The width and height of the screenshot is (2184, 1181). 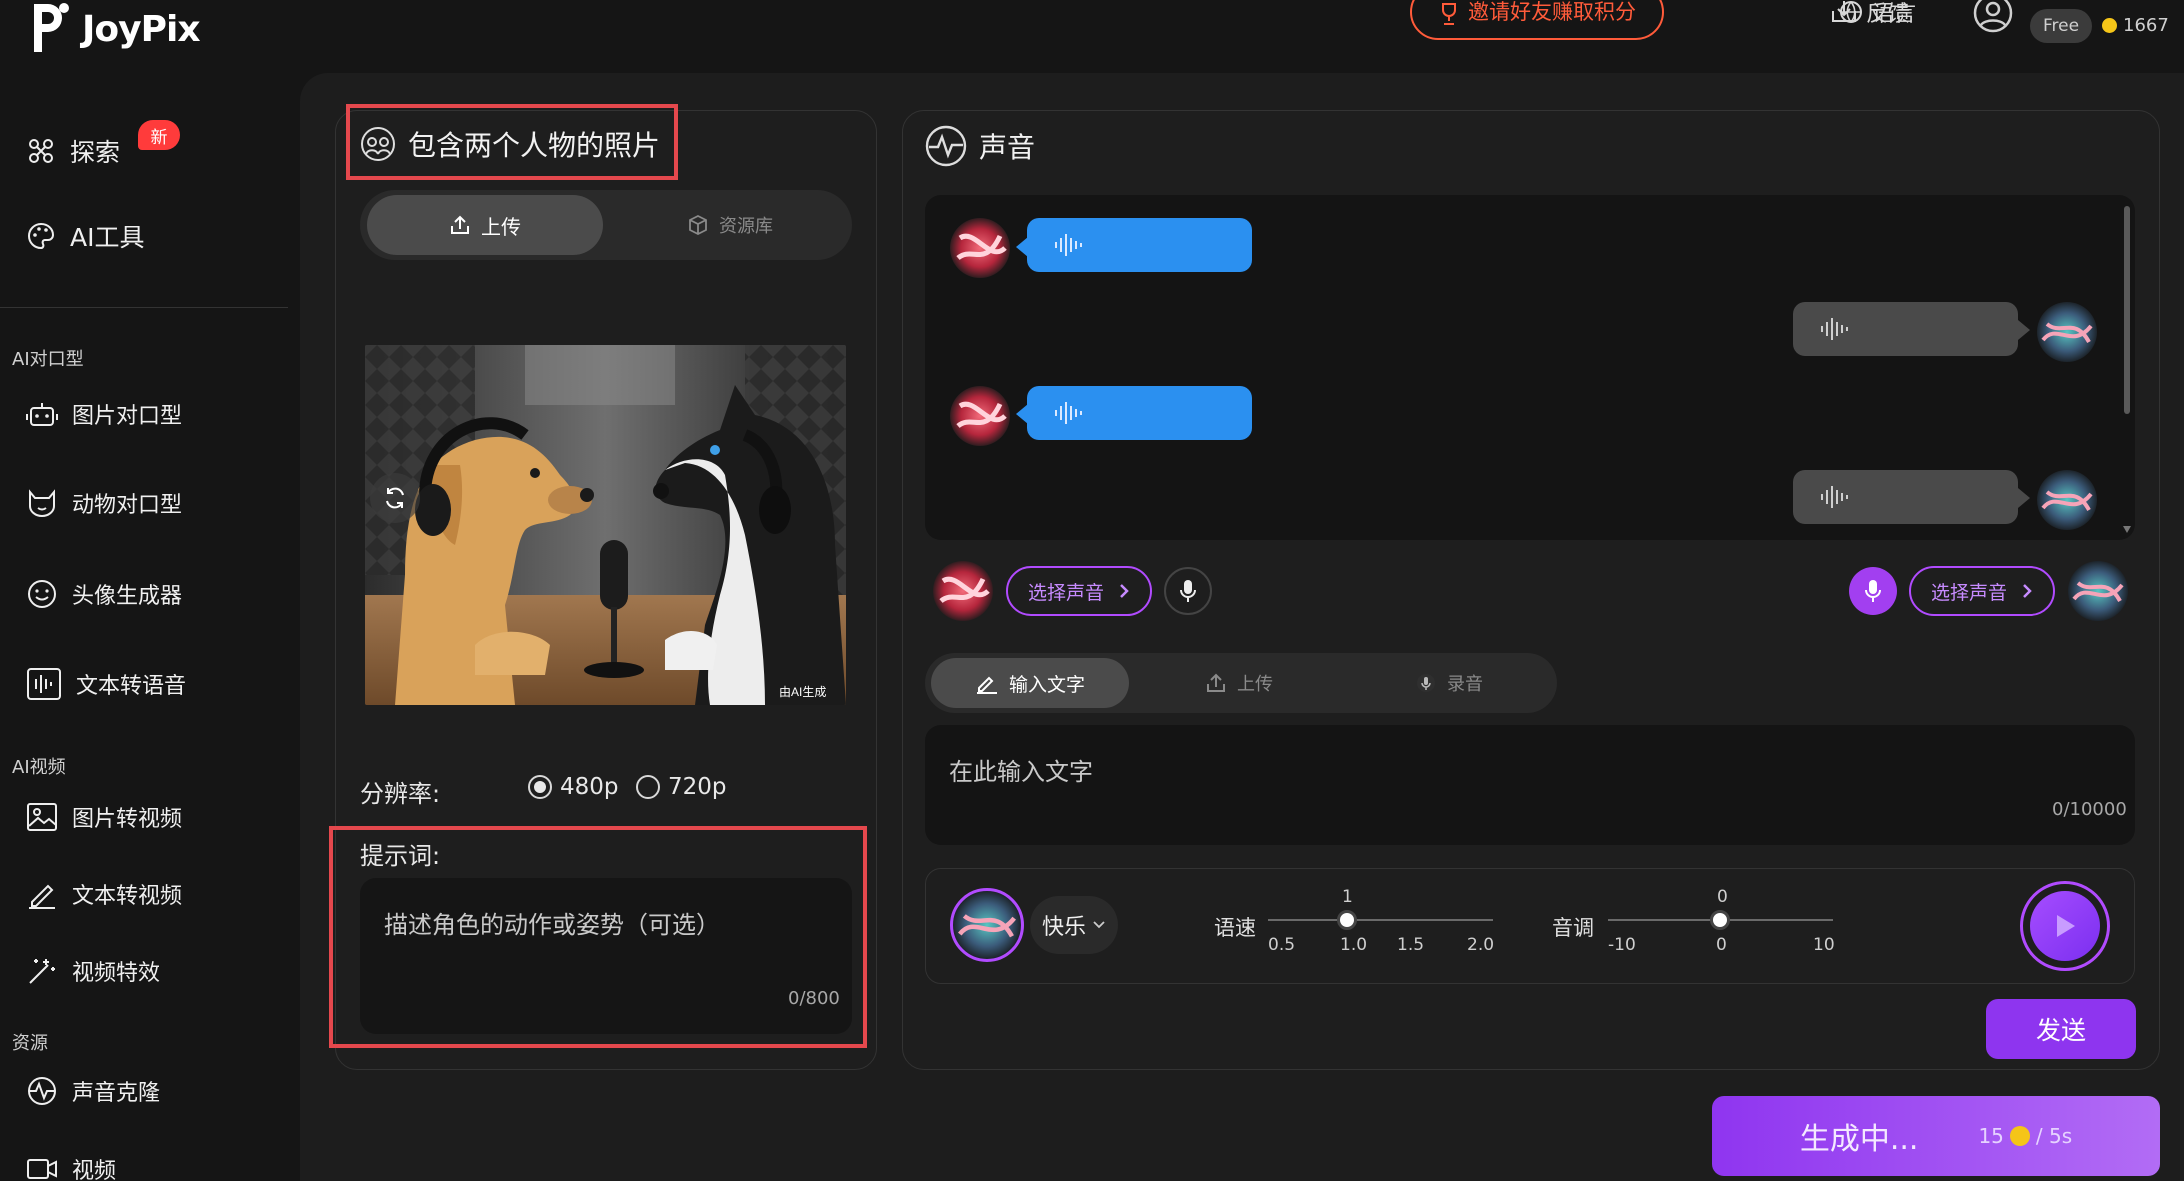 I want to click on sidebar-item-video-effects: 视频特效, so click(x=93, y=971).